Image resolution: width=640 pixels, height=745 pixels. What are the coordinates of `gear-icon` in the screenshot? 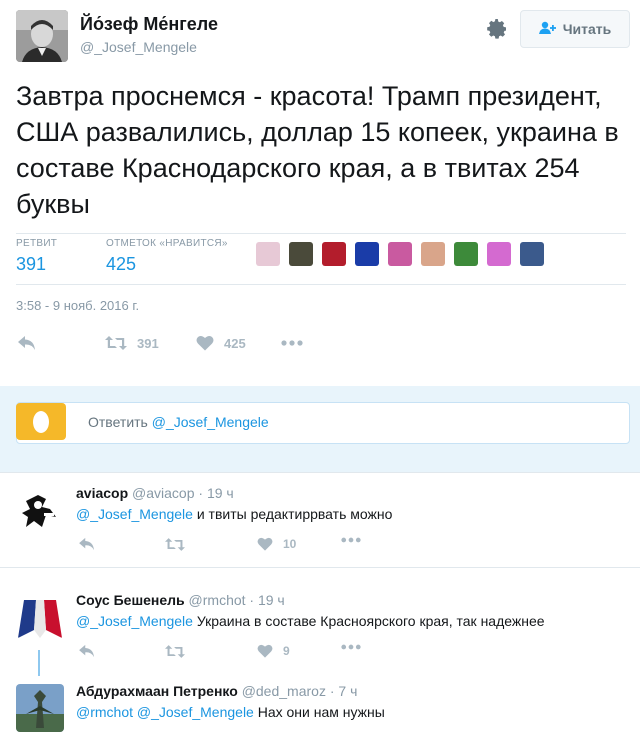 It's located at (497, 29).